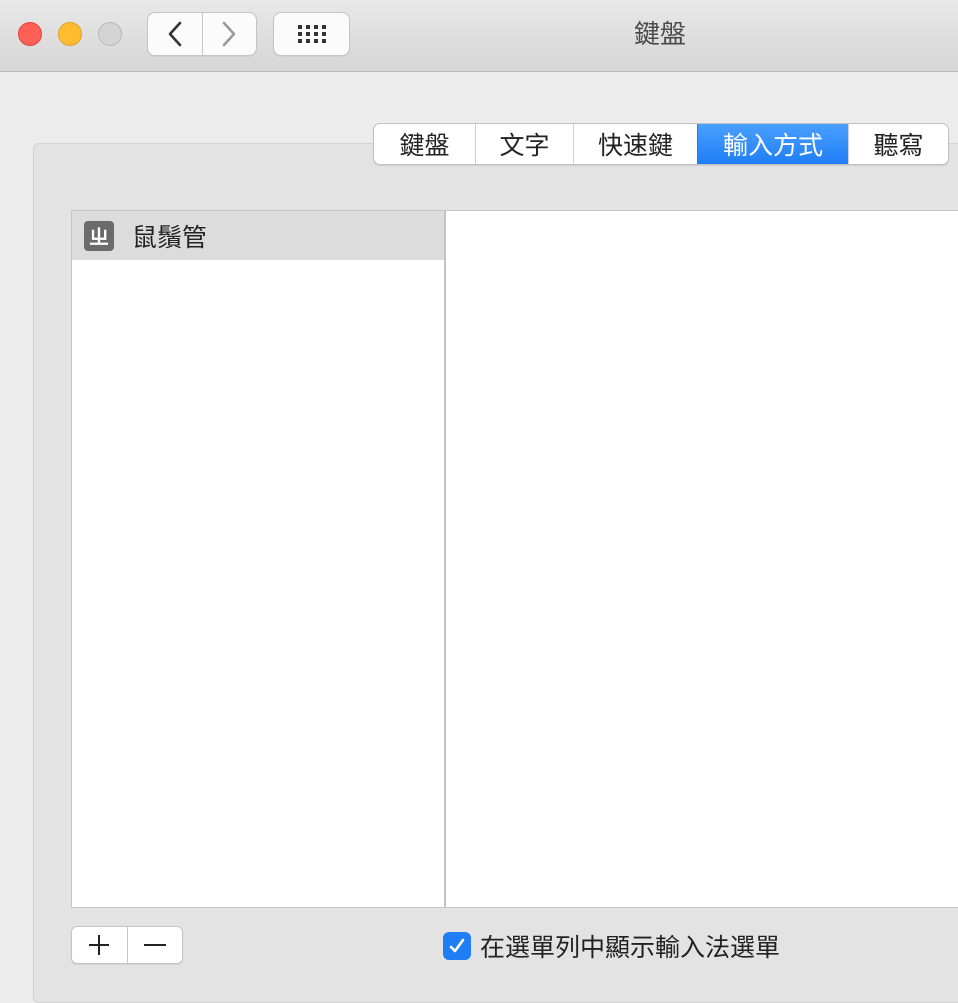 The width and height of the screenshot is (958, 1003). I want to click on tab-shortcuts: 快速鍵, so click(635, 144).